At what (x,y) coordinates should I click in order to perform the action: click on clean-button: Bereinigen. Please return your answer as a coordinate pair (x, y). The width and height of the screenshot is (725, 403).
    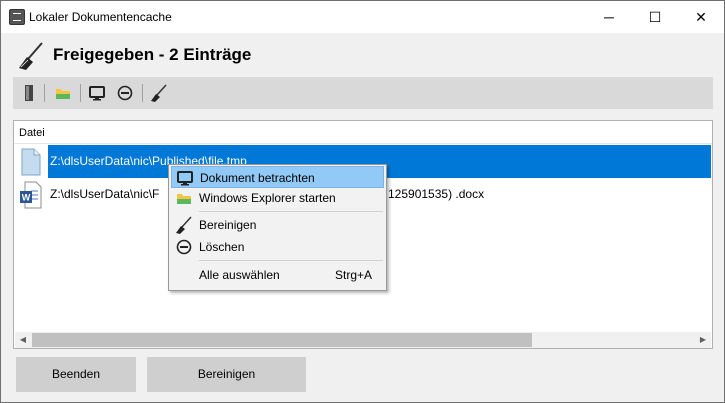
    Looking at the image, I should click on (226, 374).